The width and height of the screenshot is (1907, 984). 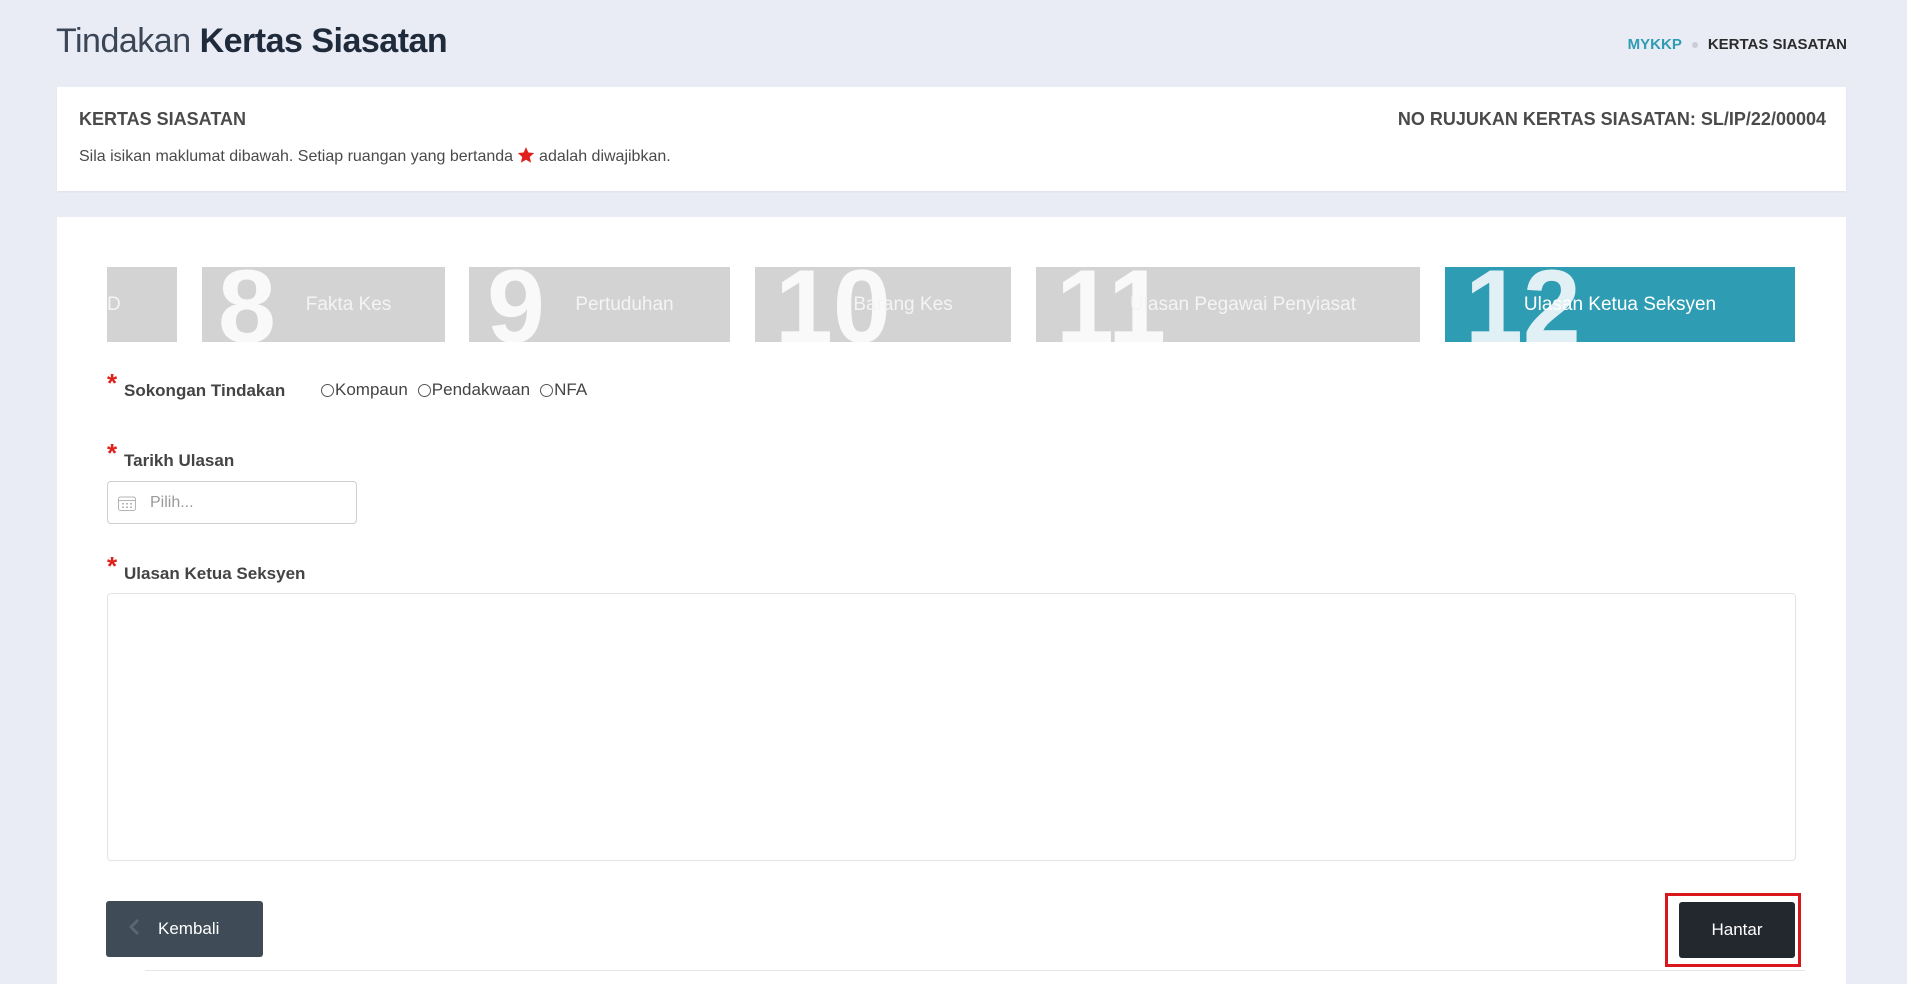 What do you see at coordinates (189, 928) in the screenshot?
I see `back-button-label: Kembali` at bounding box center [189, 928].